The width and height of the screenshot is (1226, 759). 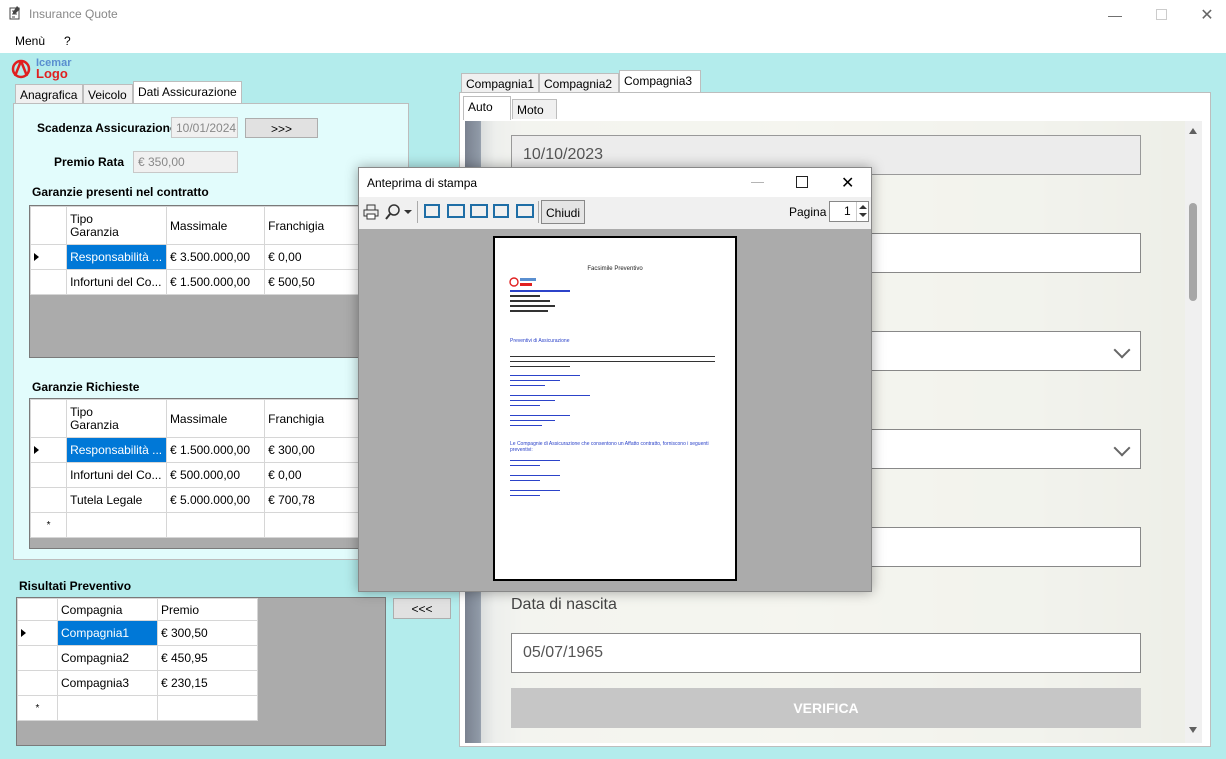 What do you see at coordinates (215, 500) in the screenshot?
I see `table-cell: € 5.000.000,00` at bounding box center [215, 500].